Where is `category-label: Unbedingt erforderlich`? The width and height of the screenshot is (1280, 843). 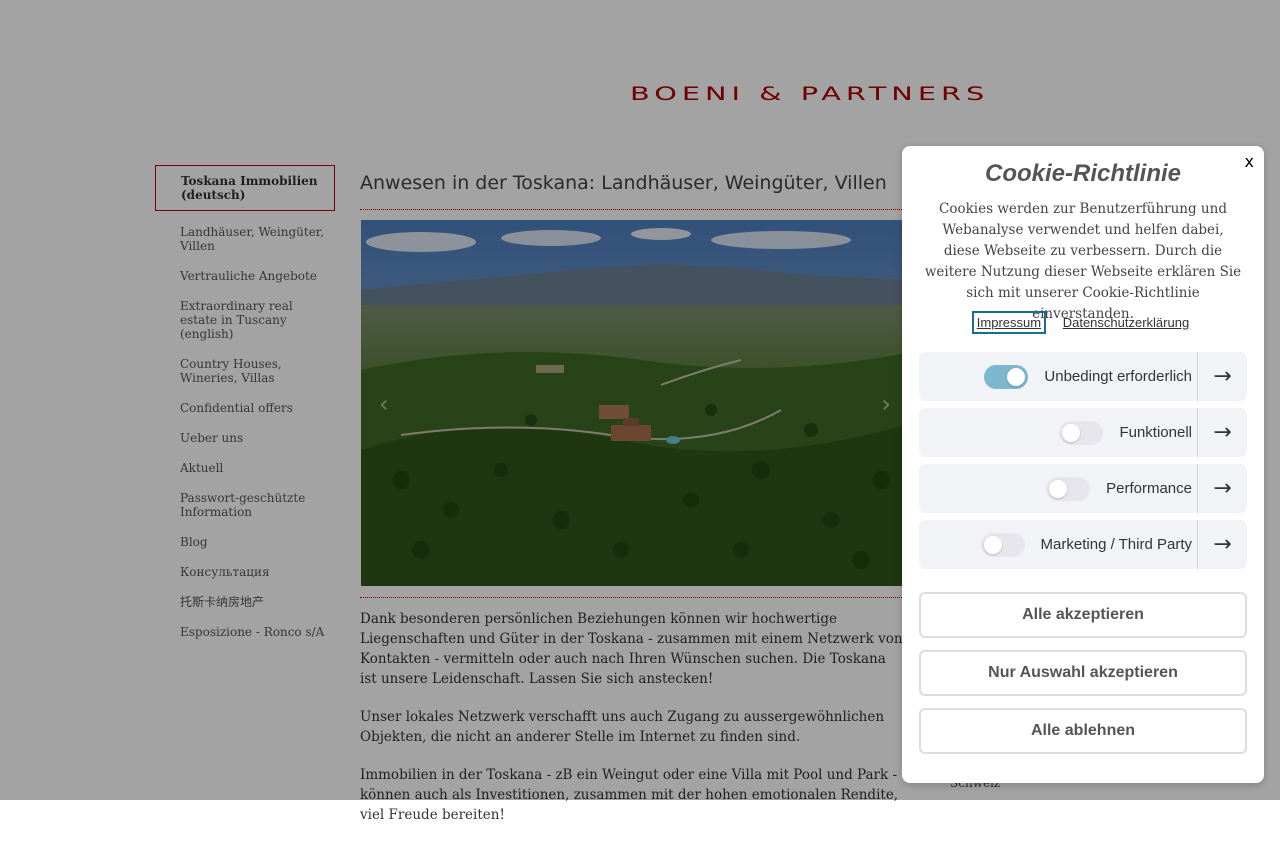
category-label: Unbedingt erforderlich is located at coordinates (1118, 376).